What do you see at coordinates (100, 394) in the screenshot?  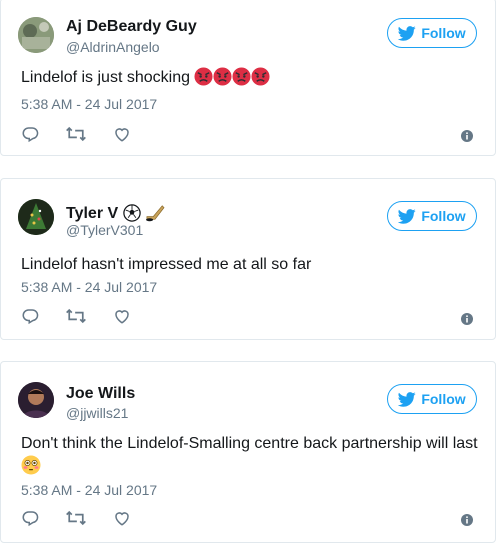 I see `display-name: Joe Wills` at bounding box center [100, 394].